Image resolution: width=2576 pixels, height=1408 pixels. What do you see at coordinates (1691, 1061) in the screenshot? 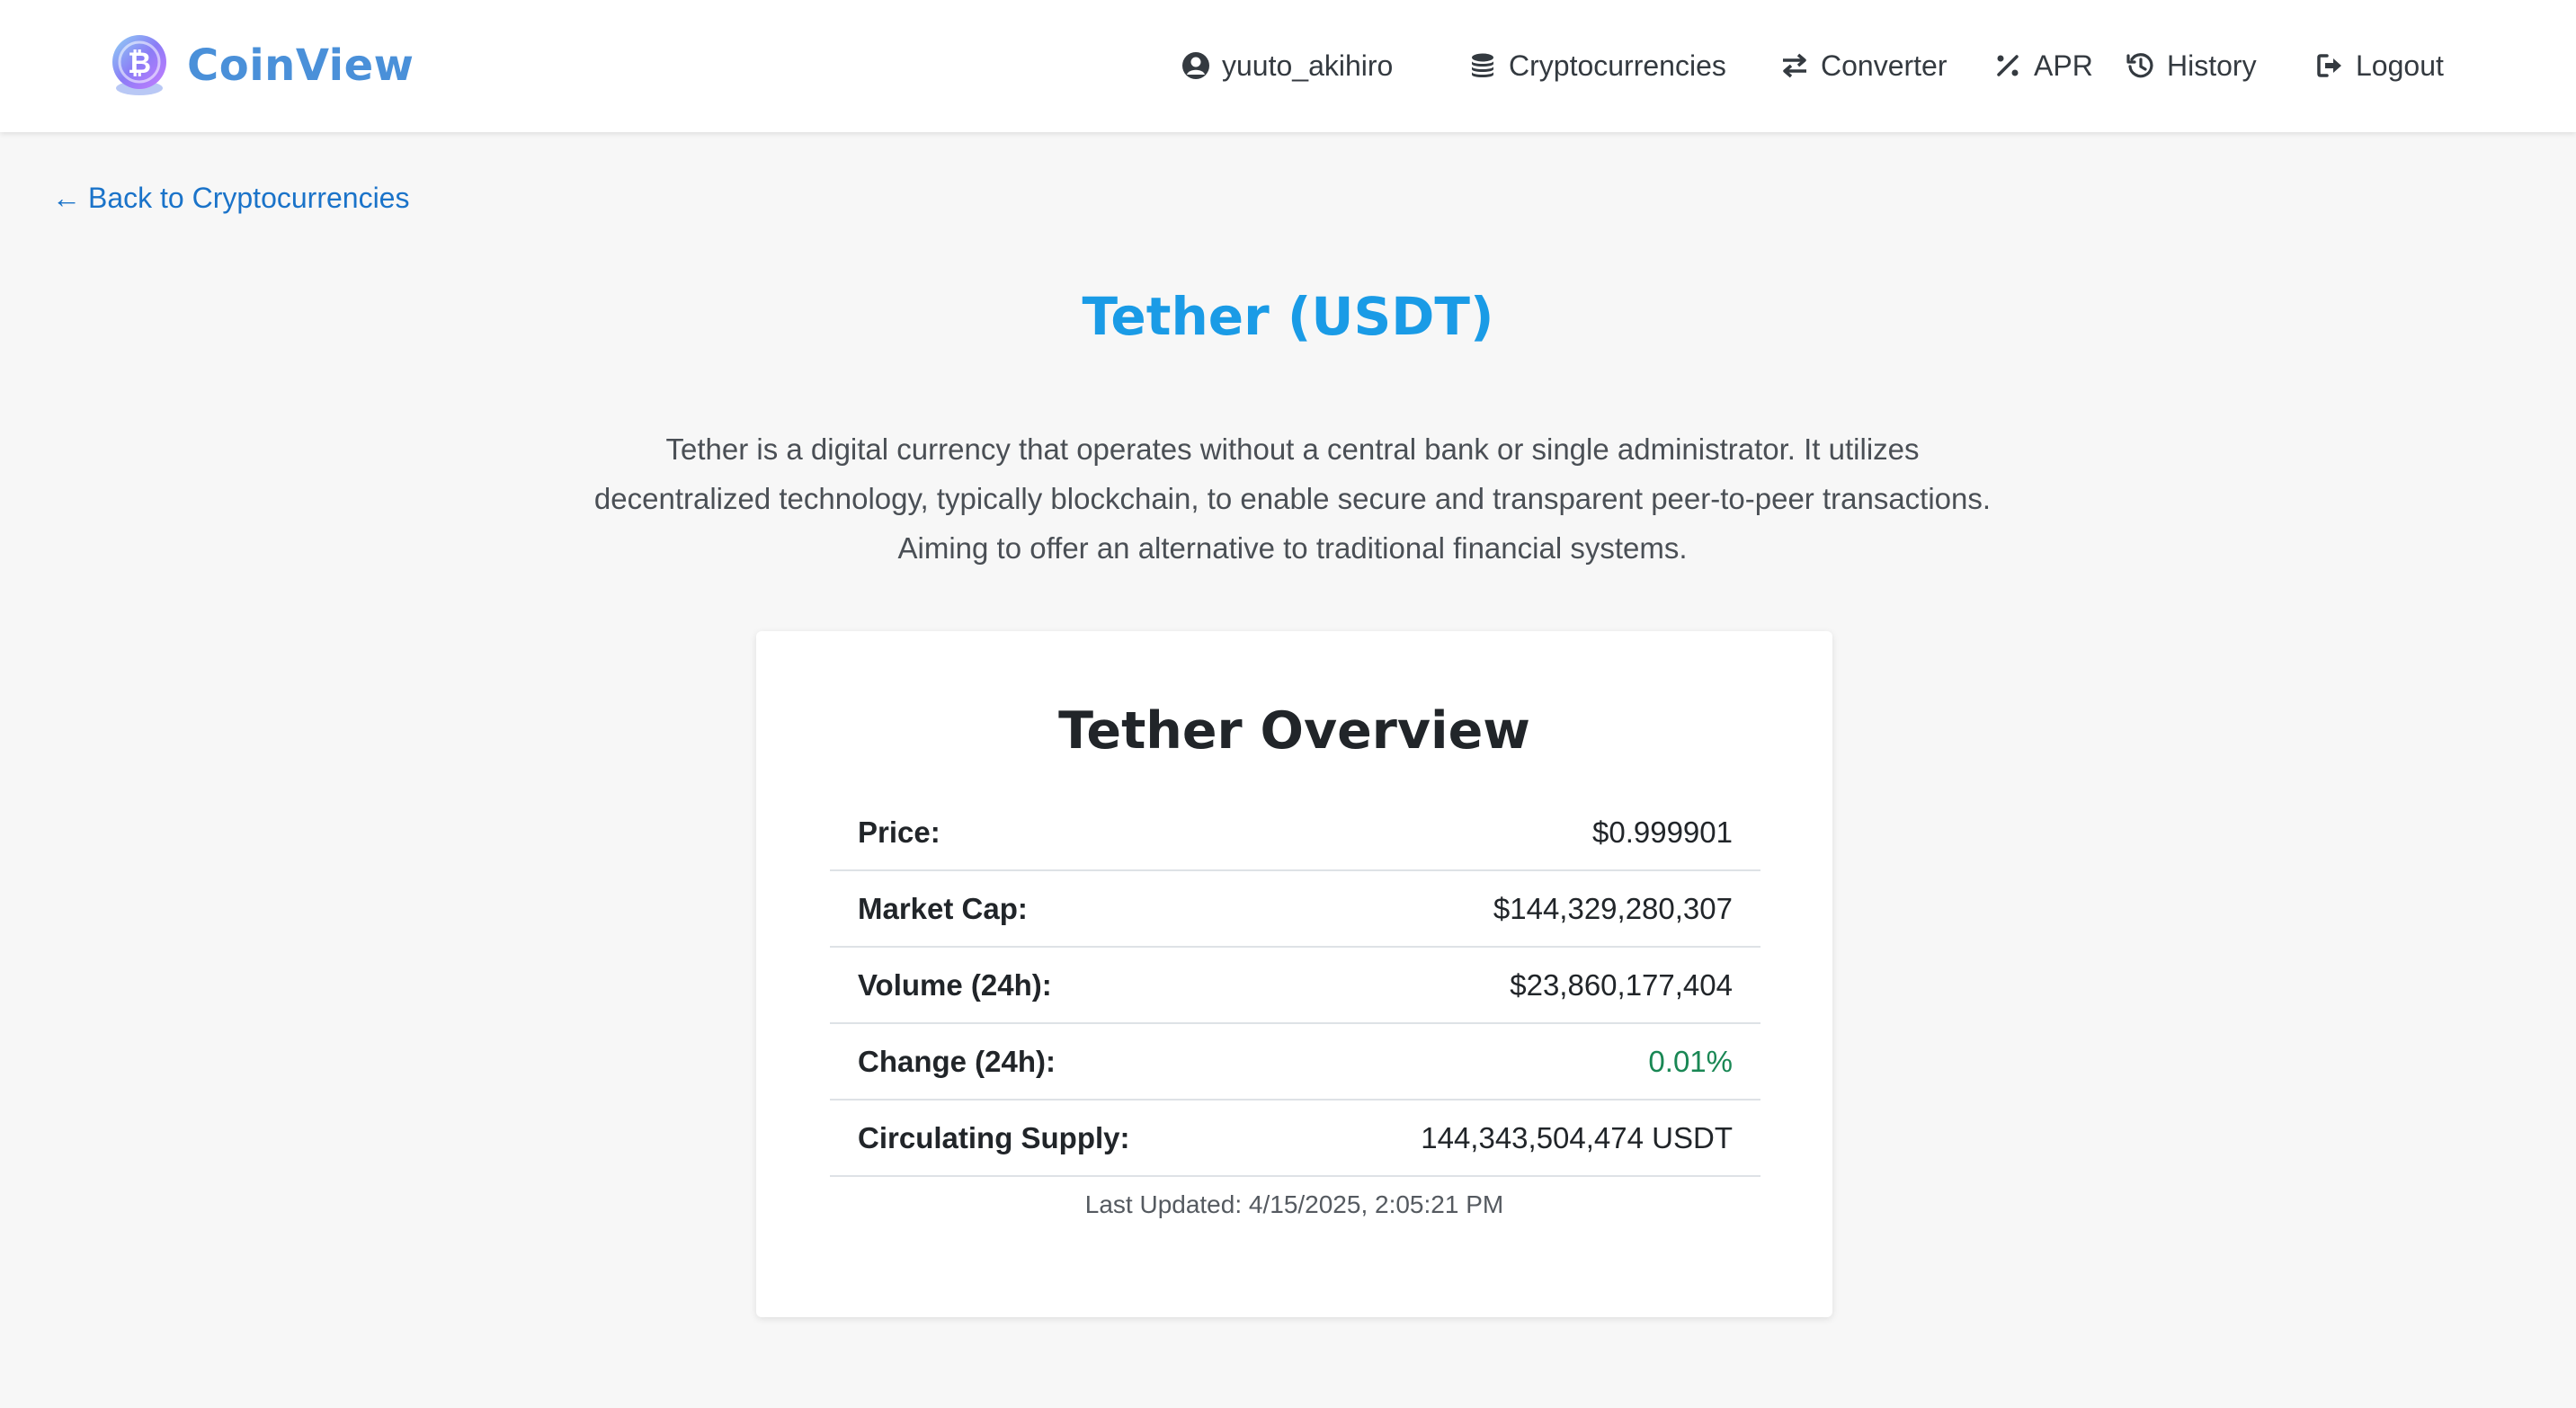
I see `change-value: 0.01%` at bounding box center [1691, 1061].